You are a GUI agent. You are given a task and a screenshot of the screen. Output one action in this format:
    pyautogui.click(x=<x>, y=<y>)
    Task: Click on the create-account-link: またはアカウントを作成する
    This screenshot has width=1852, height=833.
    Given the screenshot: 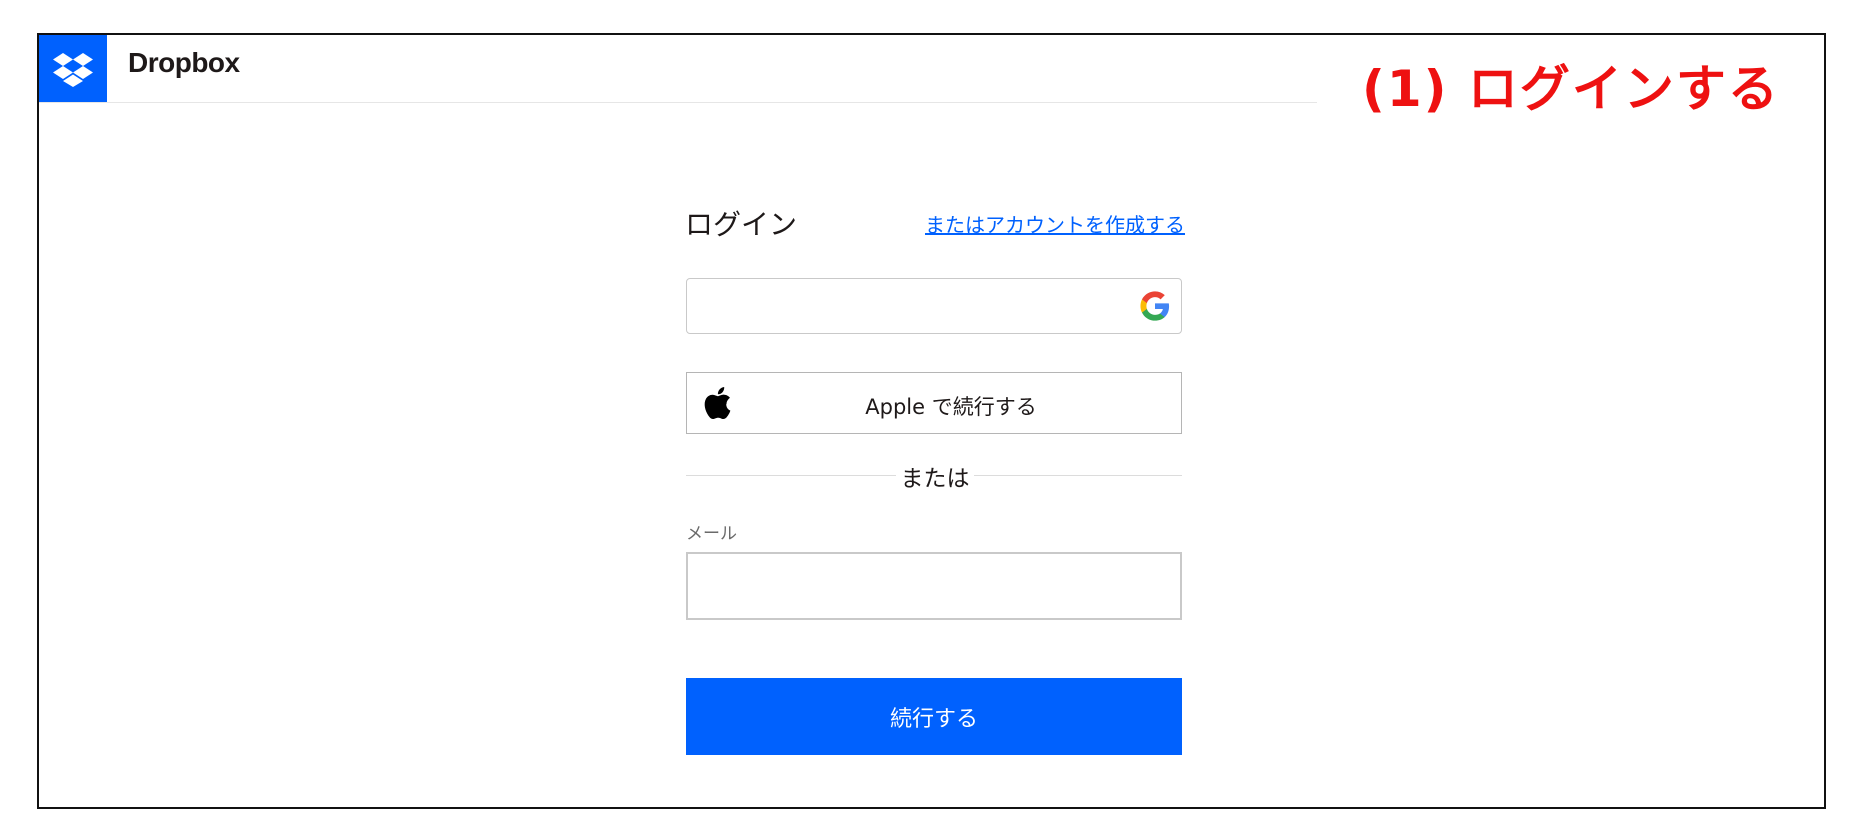 What is the action you would take?
    pyautogui.click(x=1055, y=223)
    